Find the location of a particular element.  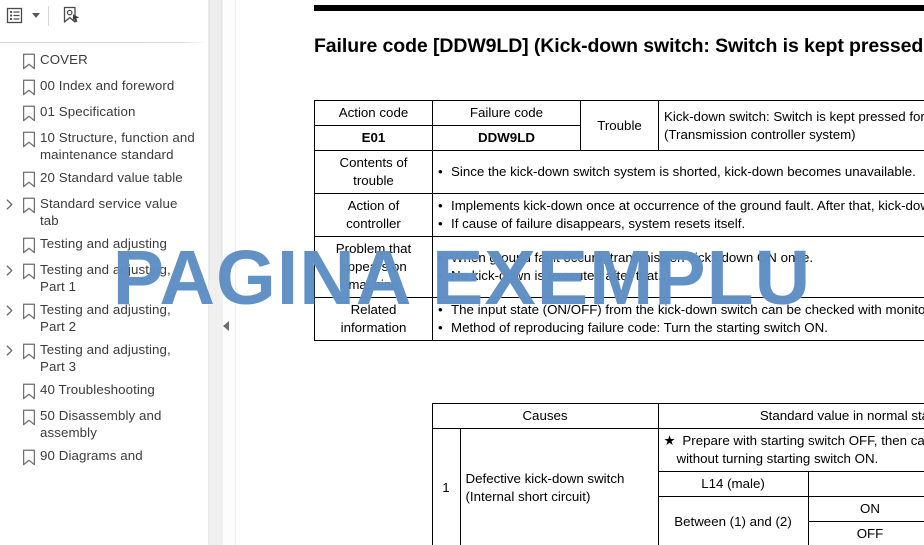

state-off: OFF is located at coordinates (870, 533).